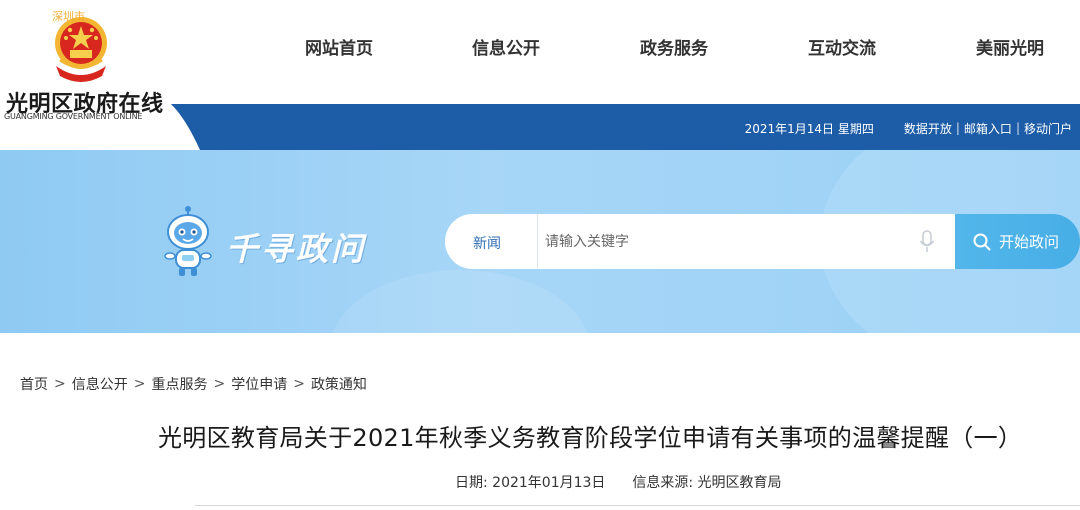  I want to click on mailbox-link: 邮箱入口, so click(988, 128).